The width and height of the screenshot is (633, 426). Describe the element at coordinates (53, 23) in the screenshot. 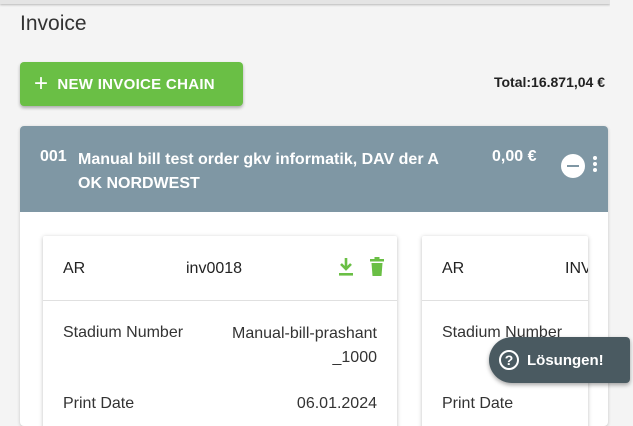

I see `page-title: Invoice` at that location.